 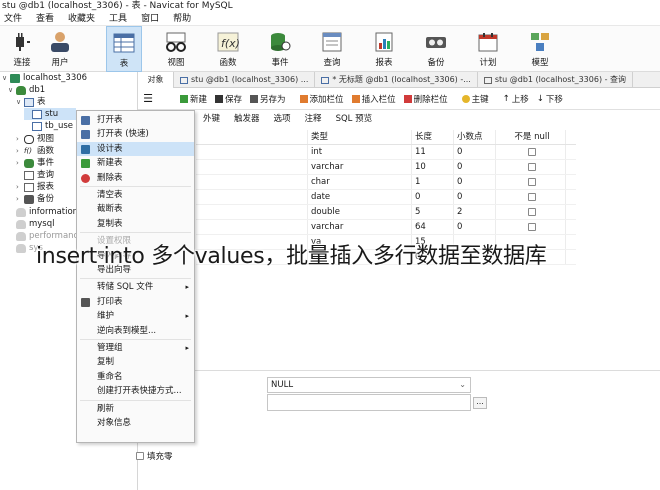 I want to click on tab-options: 选项, so click(x=282, y=119).